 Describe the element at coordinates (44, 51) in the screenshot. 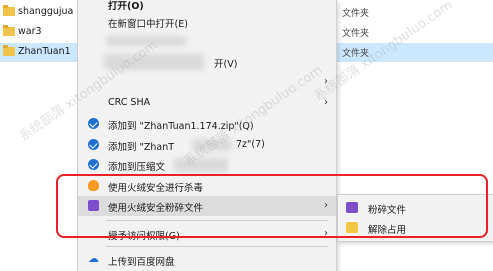

I see `file-name: ZhanTuan1` at that location.